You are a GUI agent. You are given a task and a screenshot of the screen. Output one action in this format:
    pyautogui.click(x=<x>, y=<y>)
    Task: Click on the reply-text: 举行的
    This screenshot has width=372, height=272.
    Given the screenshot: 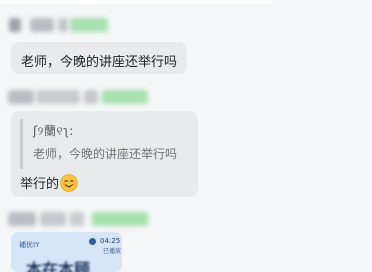 What is the action you would take?
    pyautogui.click(x=40, y=184)
    